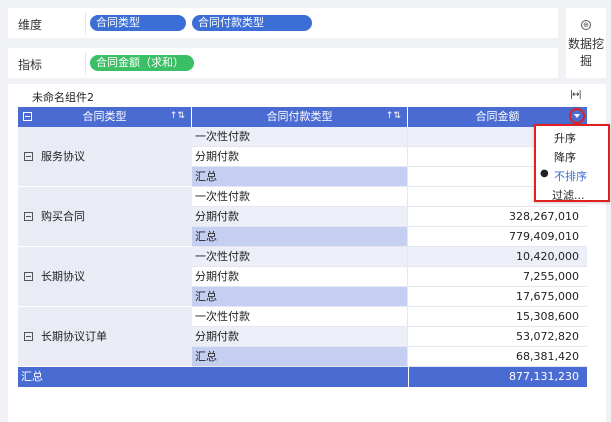 This screenshot has height=422, width=611. I want to click on group-row: 长期协议订单, so click(105, 337).